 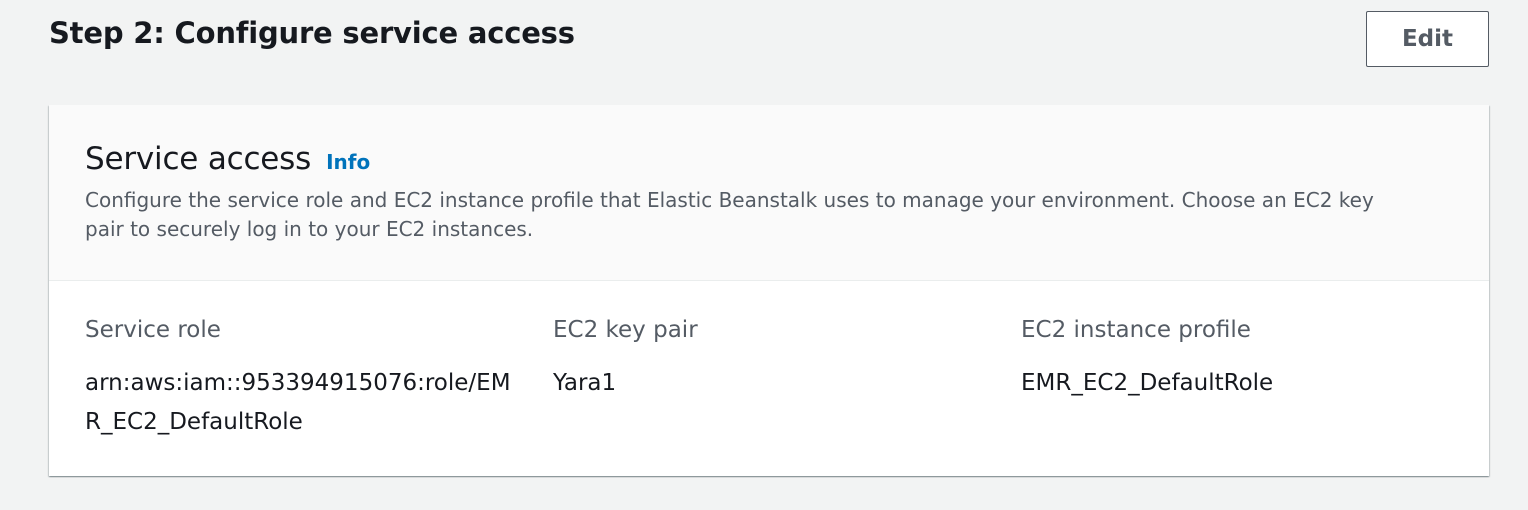 I want to click on detail-value: Yara1, so click(x=585, y=383).